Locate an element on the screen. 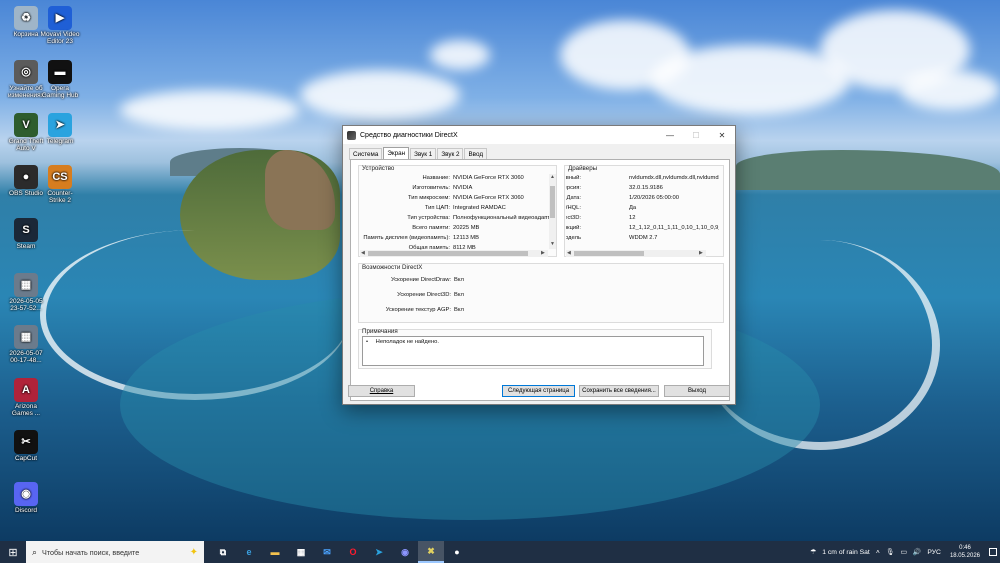  clock-date: 18.05.2026 is located at coordinates (964, 556).